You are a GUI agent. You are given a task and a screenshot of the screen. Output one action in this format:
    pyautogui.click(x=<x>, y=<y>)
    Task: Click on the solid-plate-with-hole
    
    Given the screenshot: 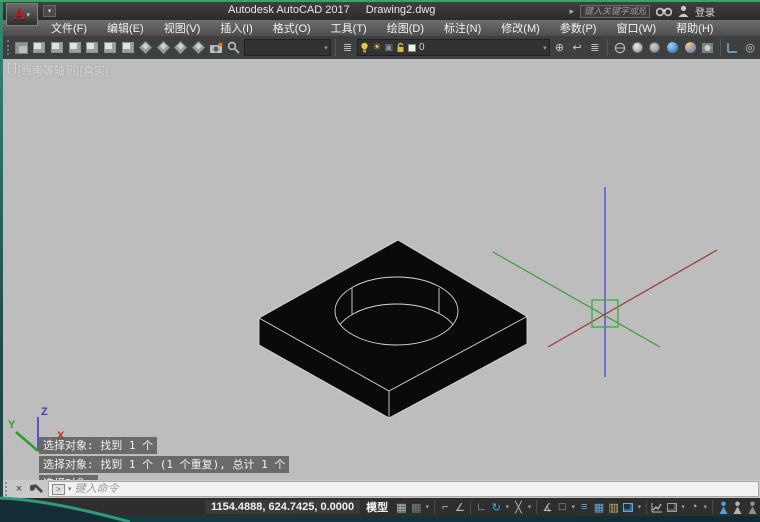 What is the action you would take?
    pyautogui.click(x=393, y=329)
    